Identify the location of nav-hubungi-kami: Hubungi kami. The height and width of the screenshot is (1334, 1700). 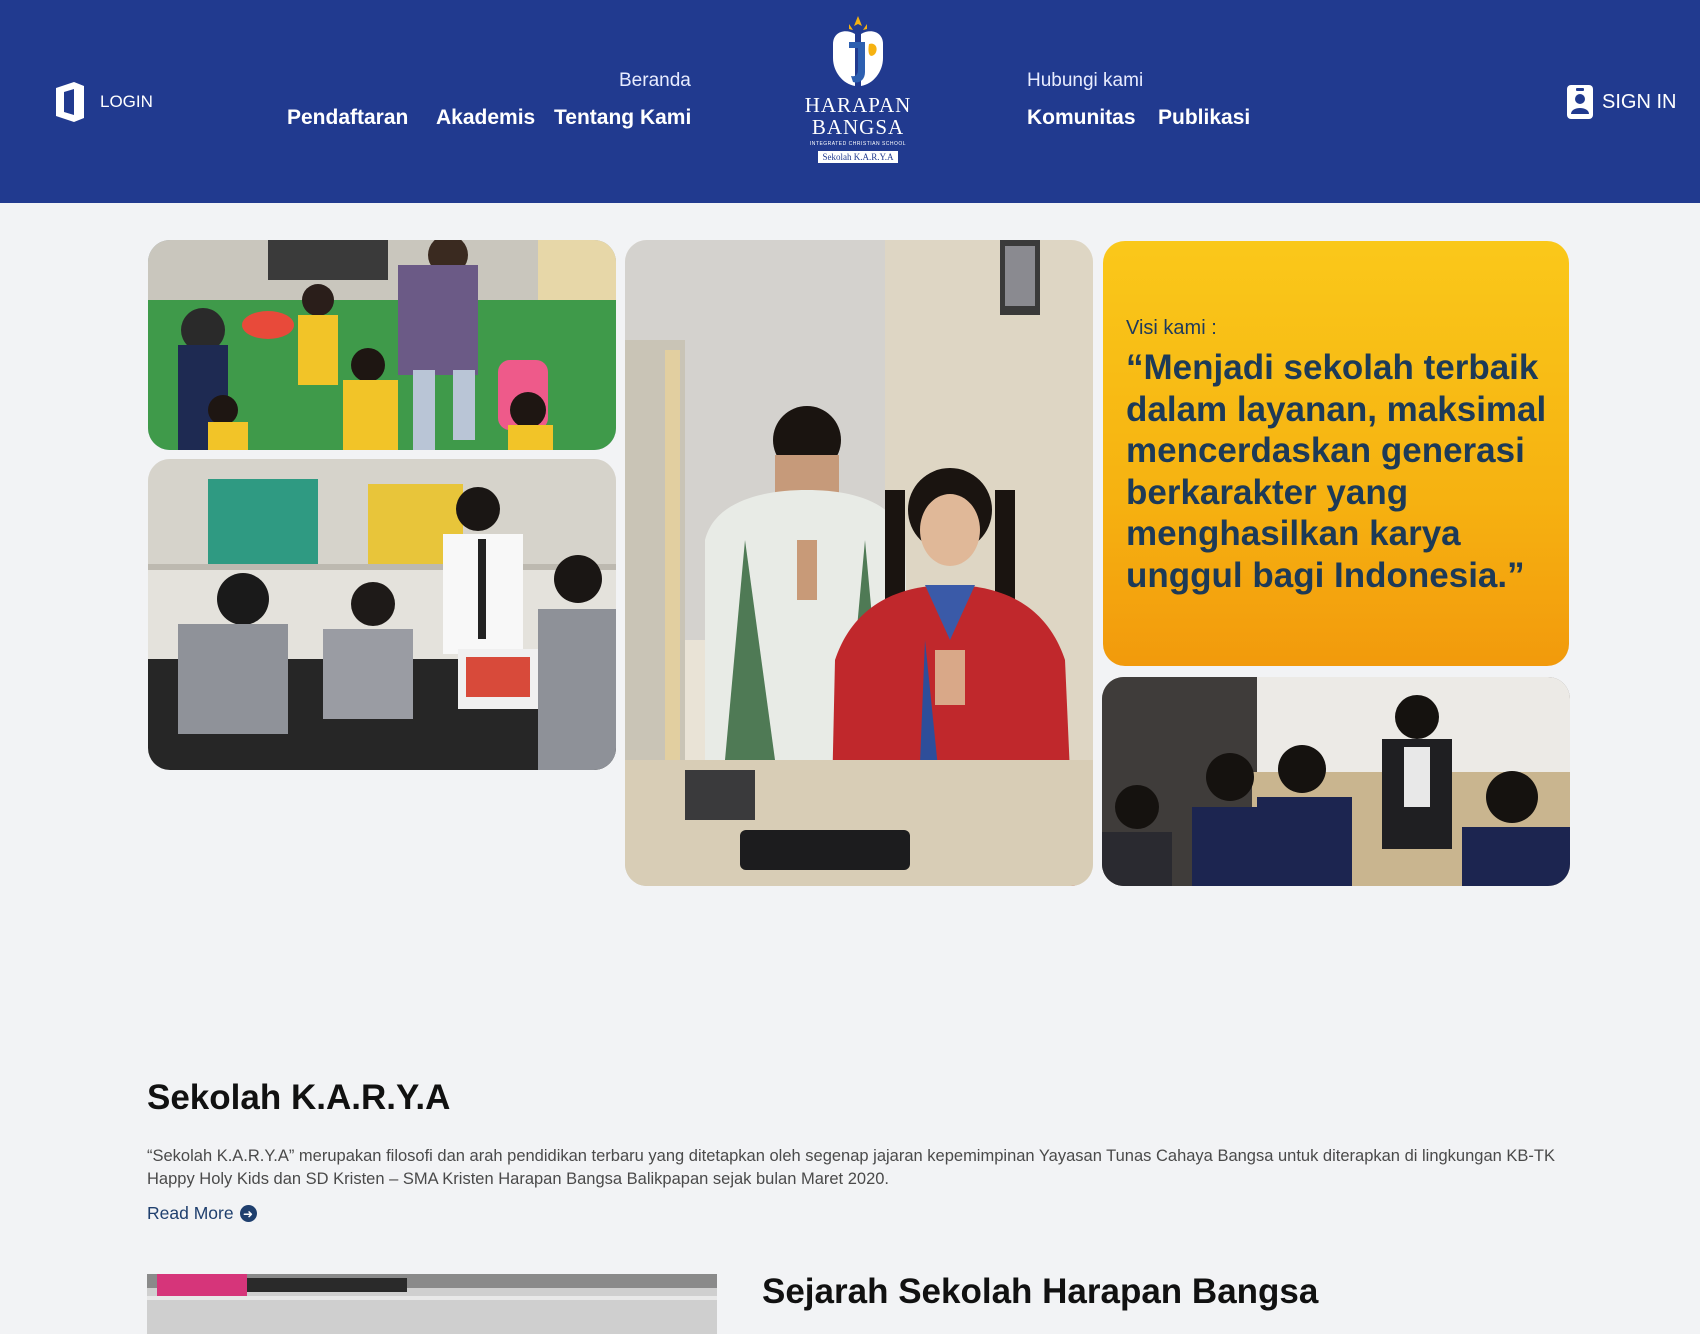
(1085, 81).